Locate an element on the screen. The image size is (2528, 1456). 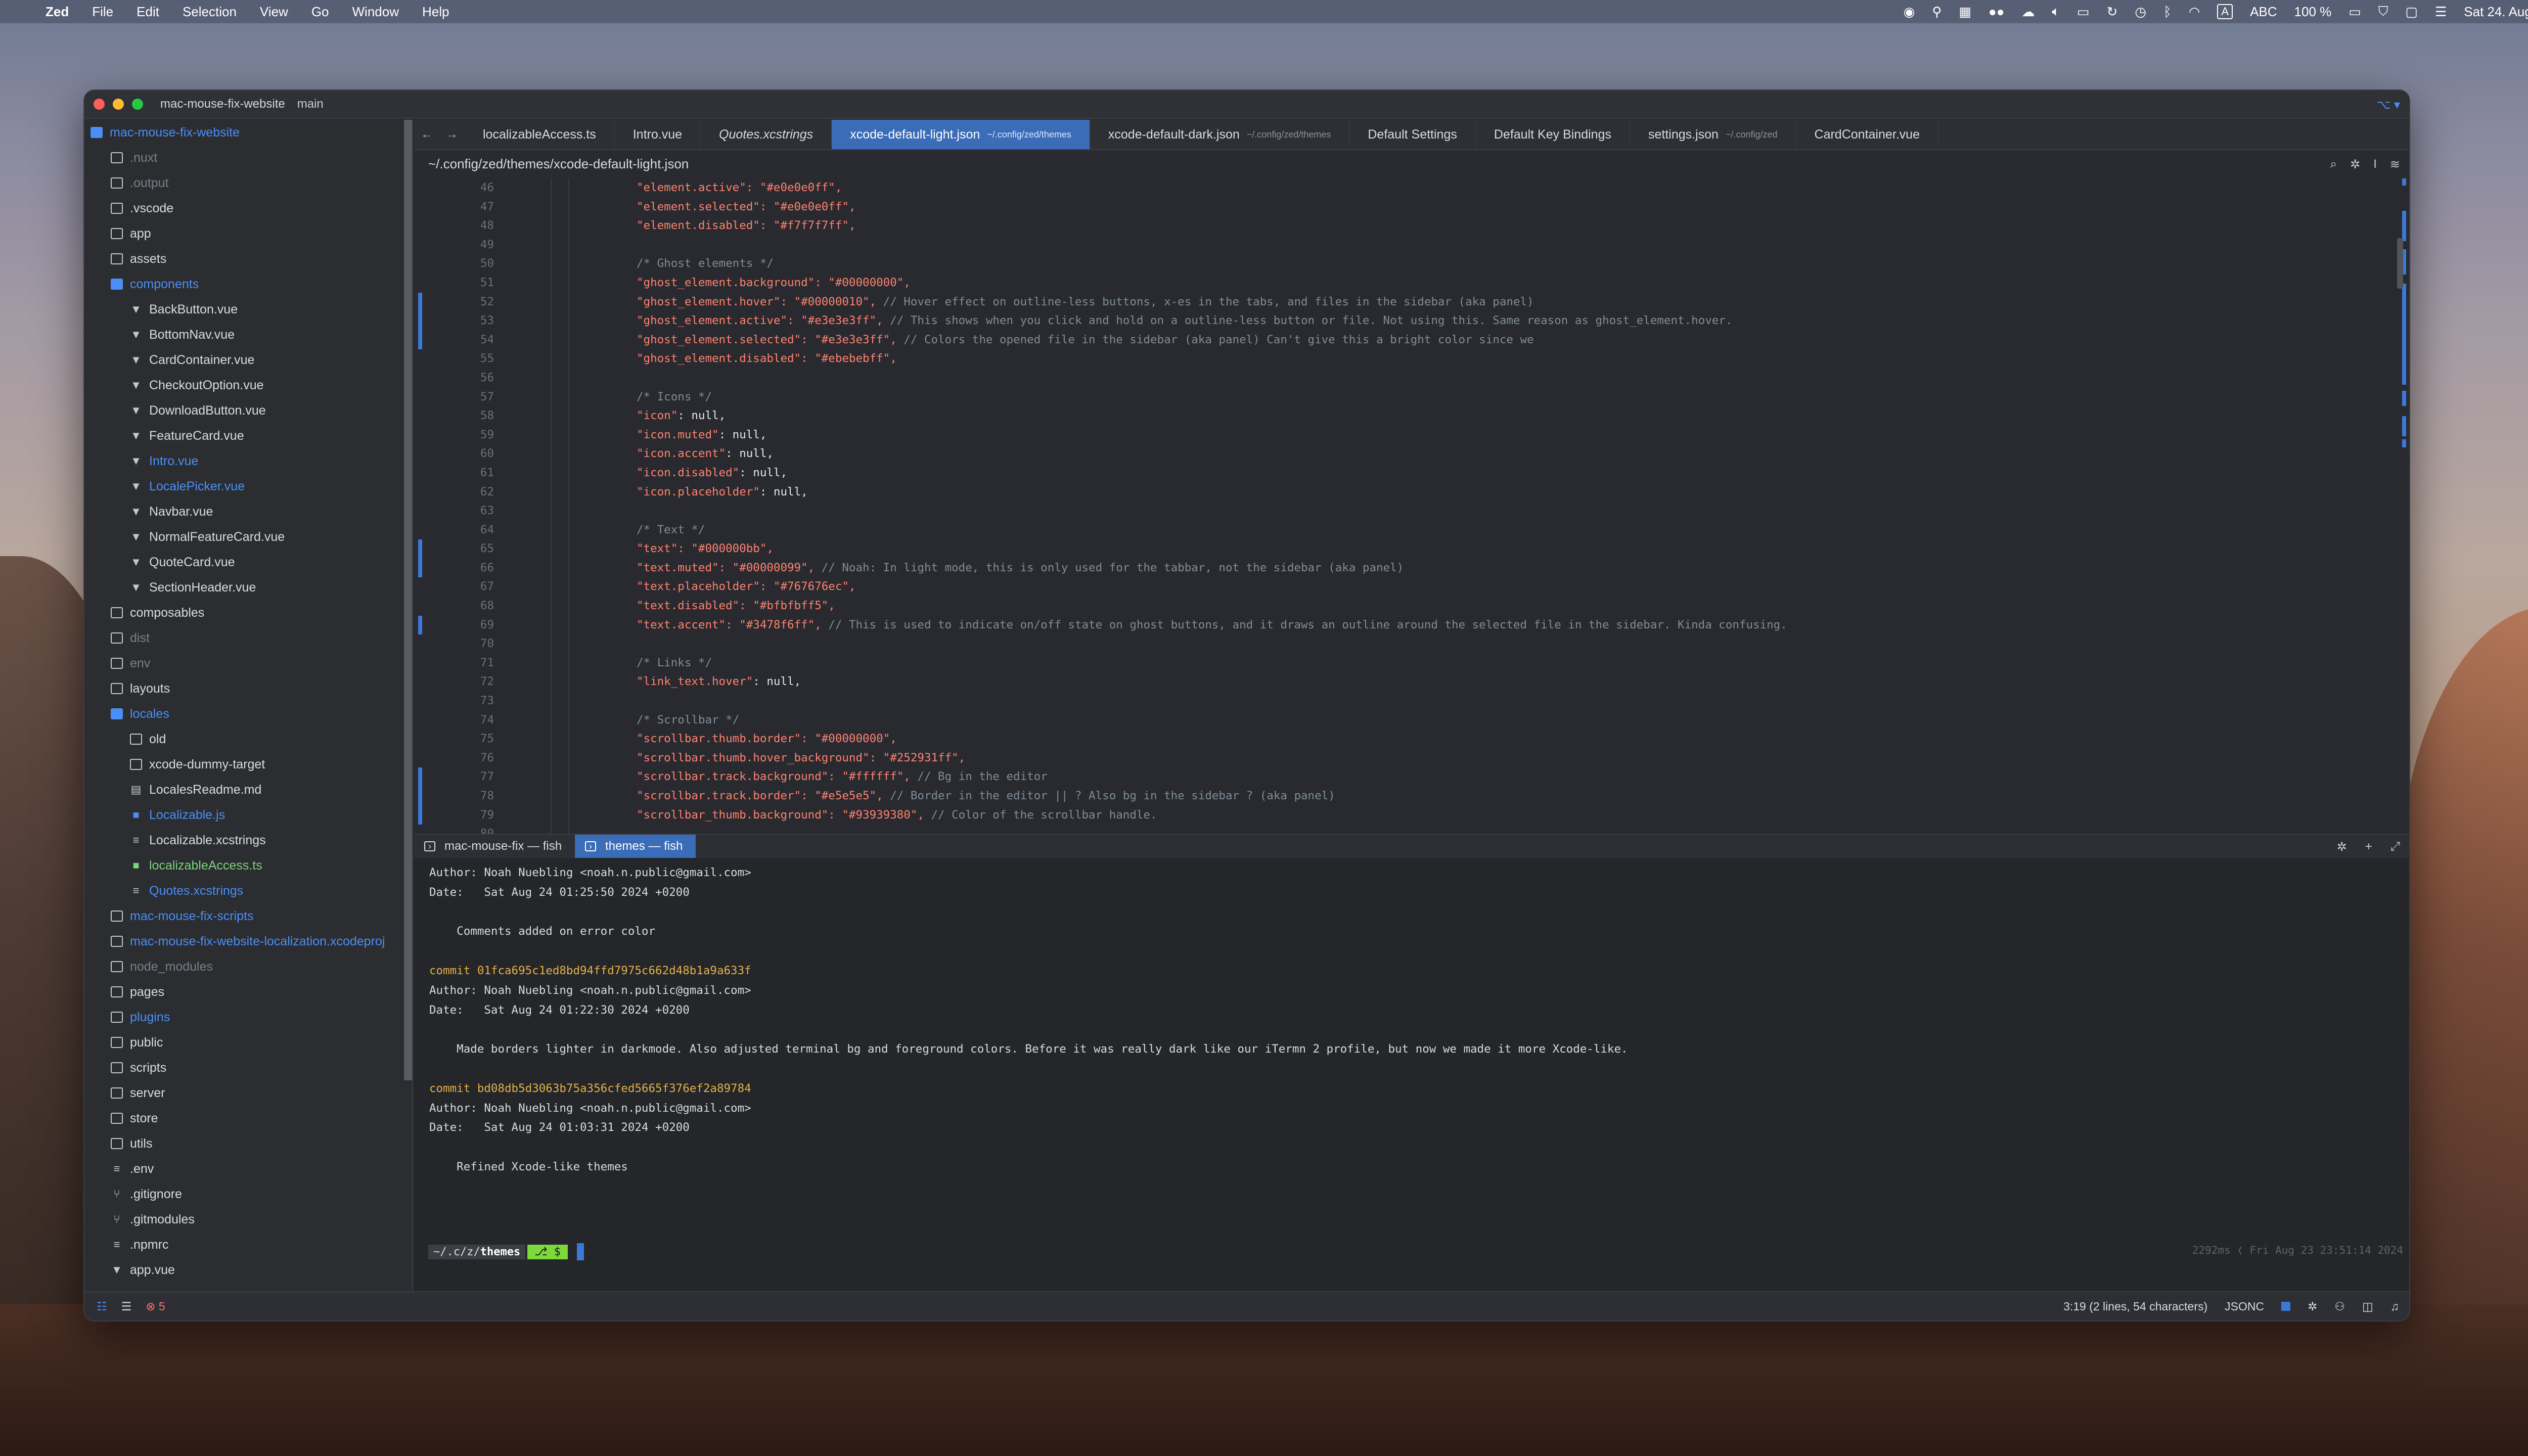
tree-item: pages is located at coordinates (248, 992).